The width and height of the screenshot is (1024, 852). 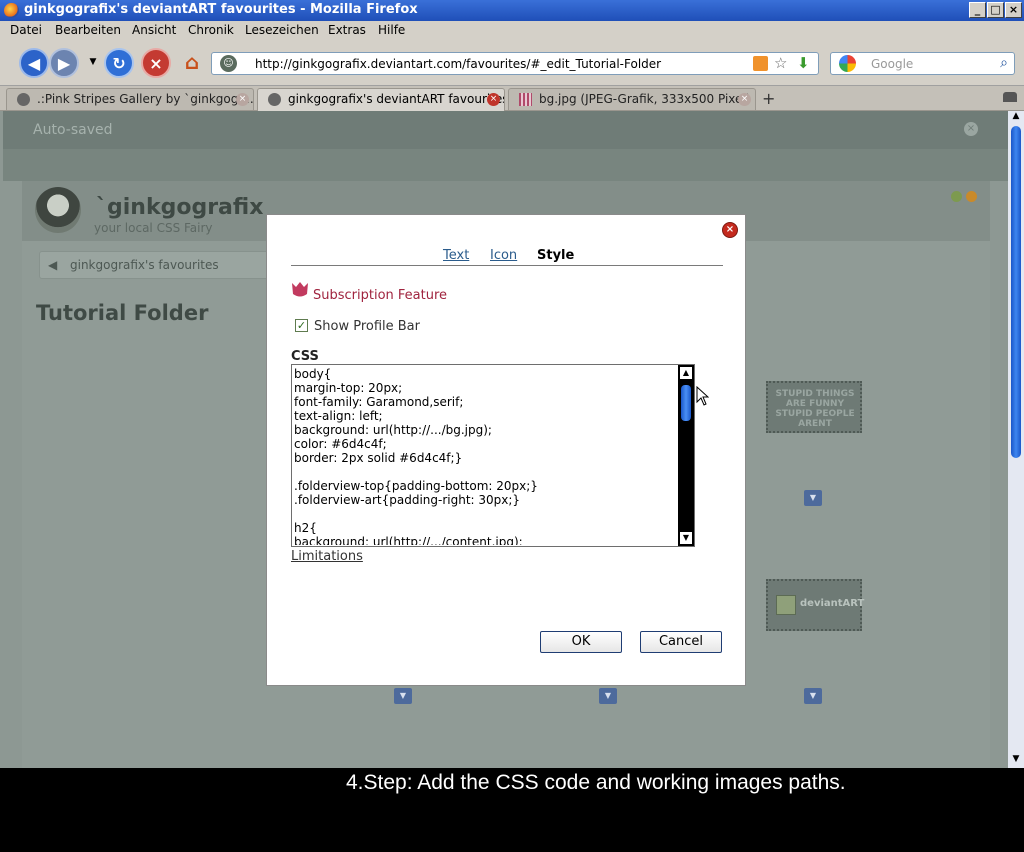 I want to click on site-identity-icon: ☺, so click(x=228, y=63).